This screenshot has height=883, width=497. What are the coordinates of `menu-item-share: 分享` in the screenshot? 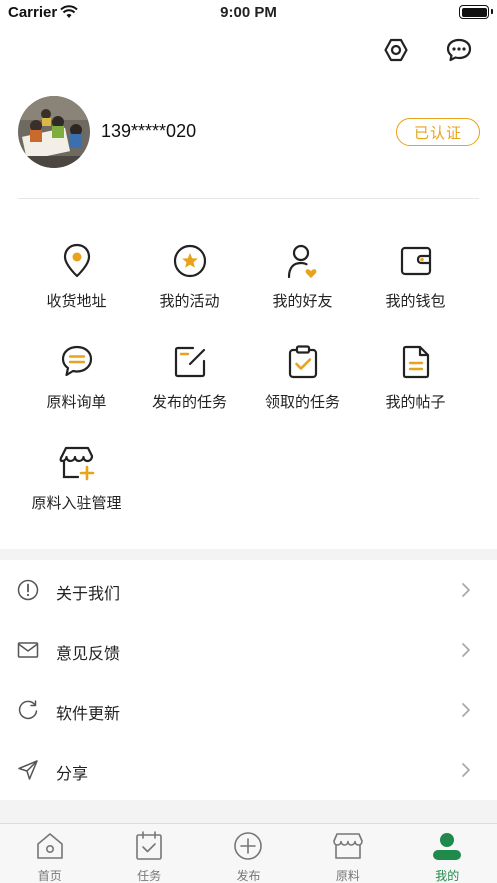 It's located at (248, 770).